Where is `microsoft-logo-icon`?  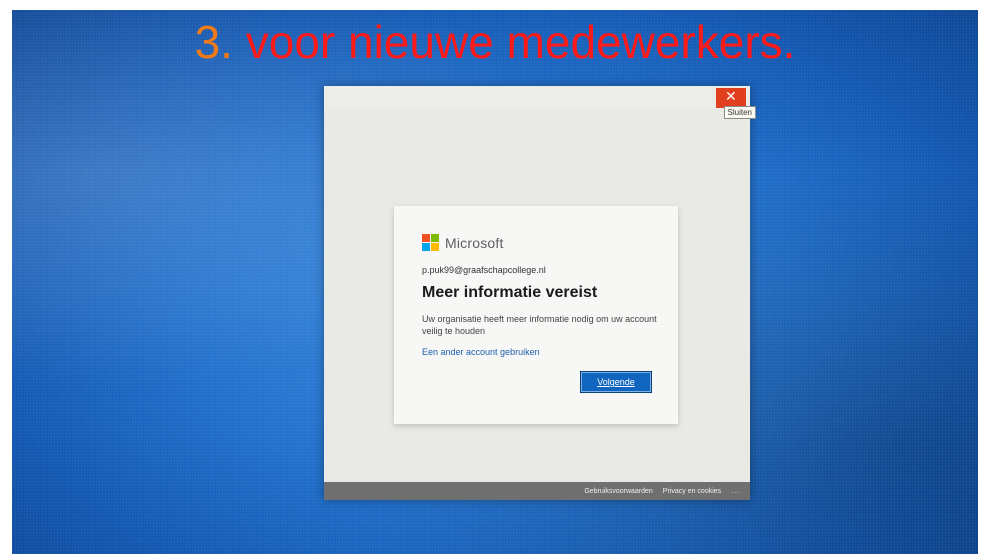 microsoft-logo-icon is located at coordinates (430, 242).